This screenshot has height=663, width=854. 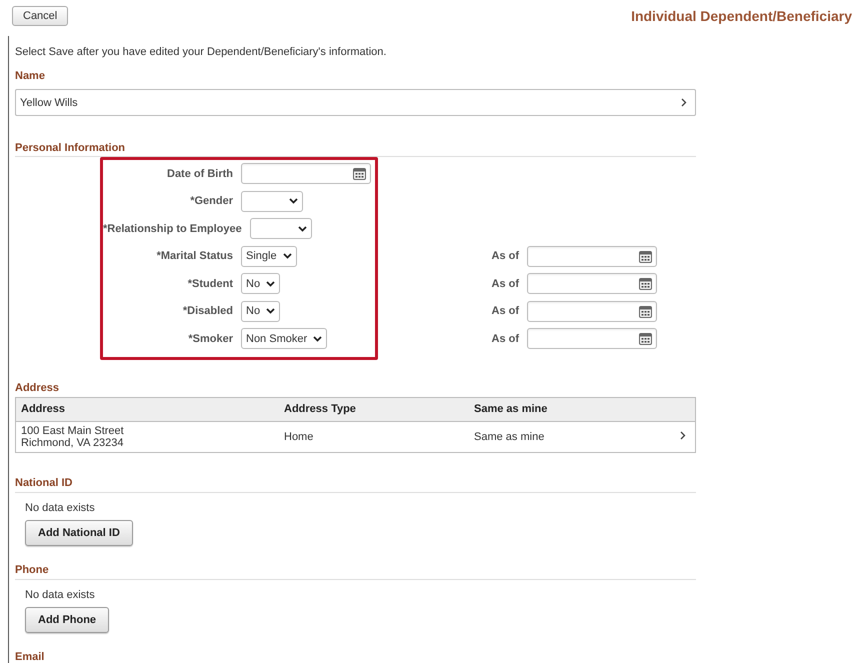 What do you see at coordinates (269, 256) in the screenshot?
I see `dropdown: Single` at bounding box center [269, 256].